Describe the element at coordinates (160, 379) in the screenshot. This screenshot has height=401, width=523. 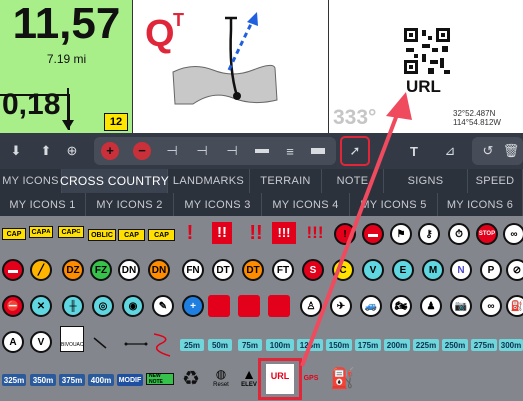
I see `new-note-button: NEW NOTE` at that location.